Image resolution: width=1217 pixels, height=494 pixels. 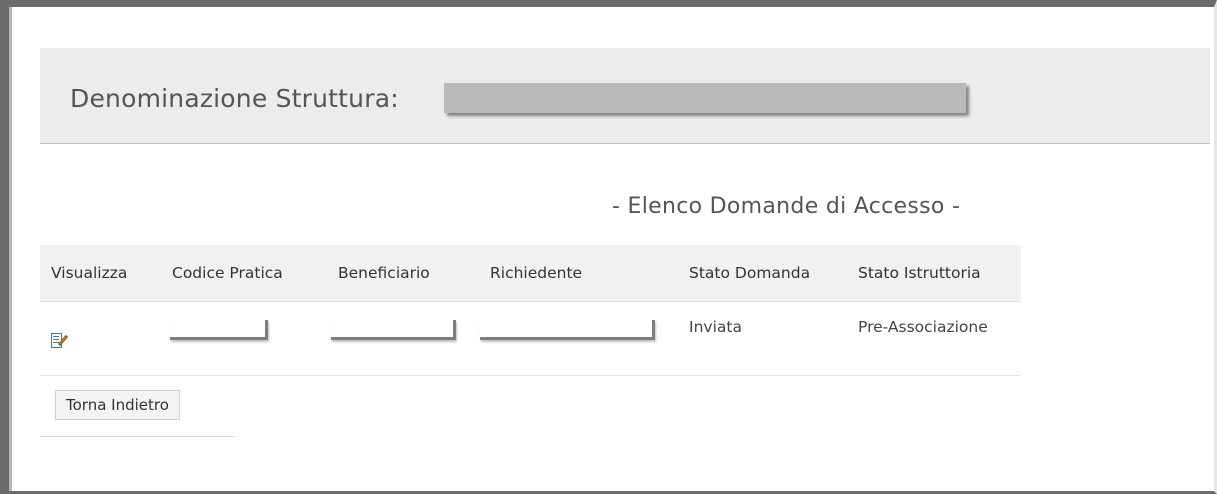 What do you see at coordinates (244, 273) in the screenshot?
I see `column-header-codice-pratica: Codice Pratica` at bounding box center [244, 273].